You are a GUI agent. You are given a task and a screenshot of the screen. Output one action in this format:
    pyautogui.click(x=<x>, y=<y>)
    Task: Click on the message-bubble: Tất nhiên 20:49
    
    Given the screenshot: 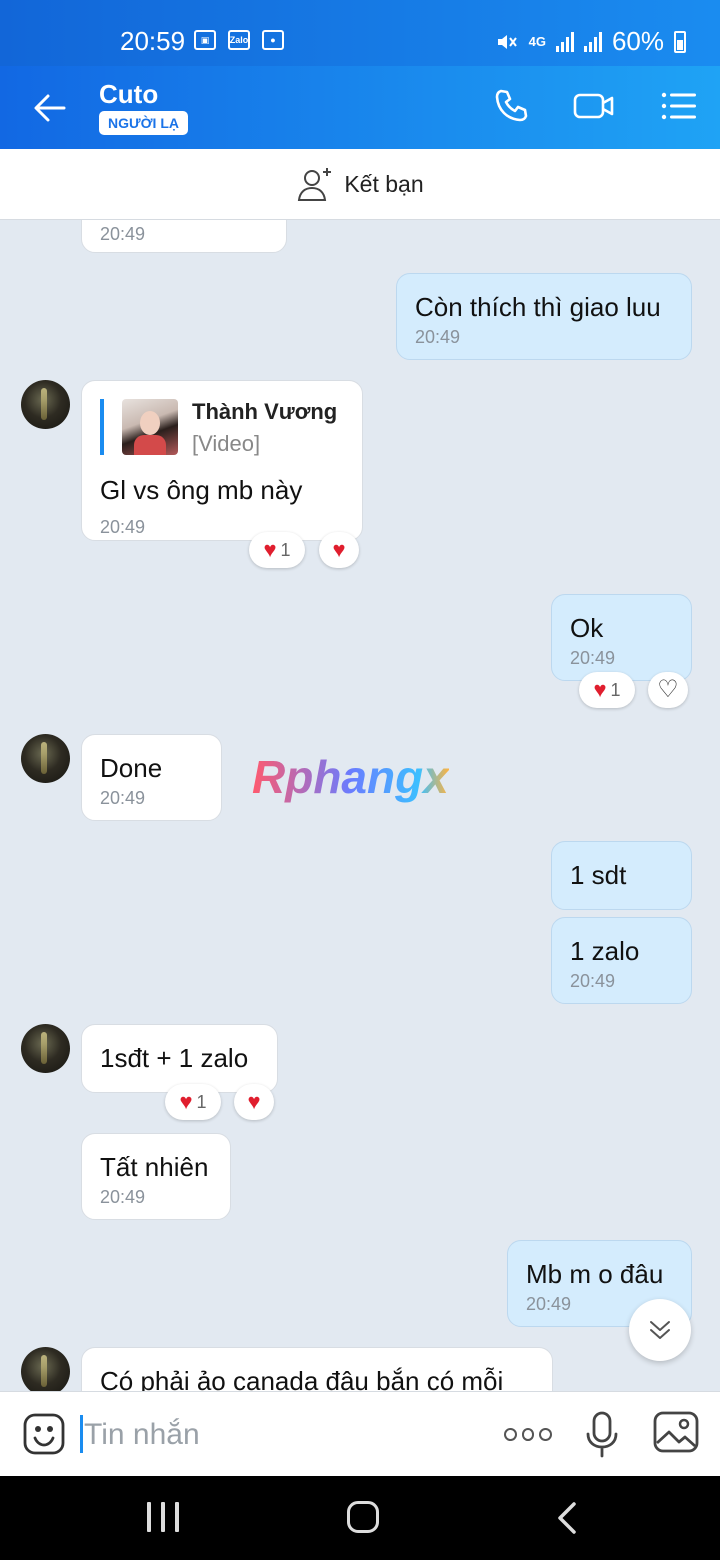 What is the action you would take?
    pyautogui.click(x=156, y=1176)
    